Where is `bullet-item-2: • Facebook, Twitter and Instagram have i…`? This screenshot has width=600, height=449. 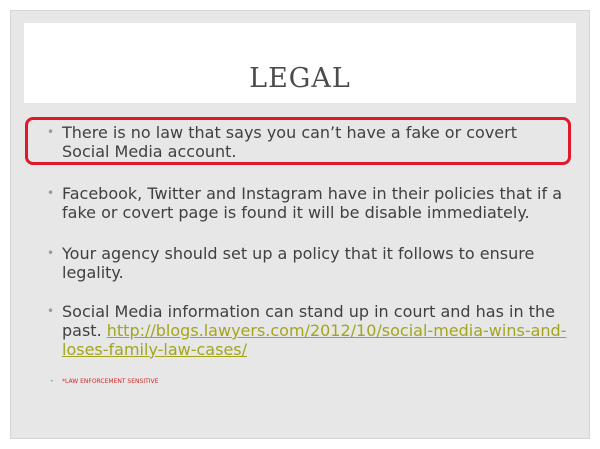 bullet-item-2: • Facebook, Twitter and Instagram have i… is located at coordinates (309, 203).